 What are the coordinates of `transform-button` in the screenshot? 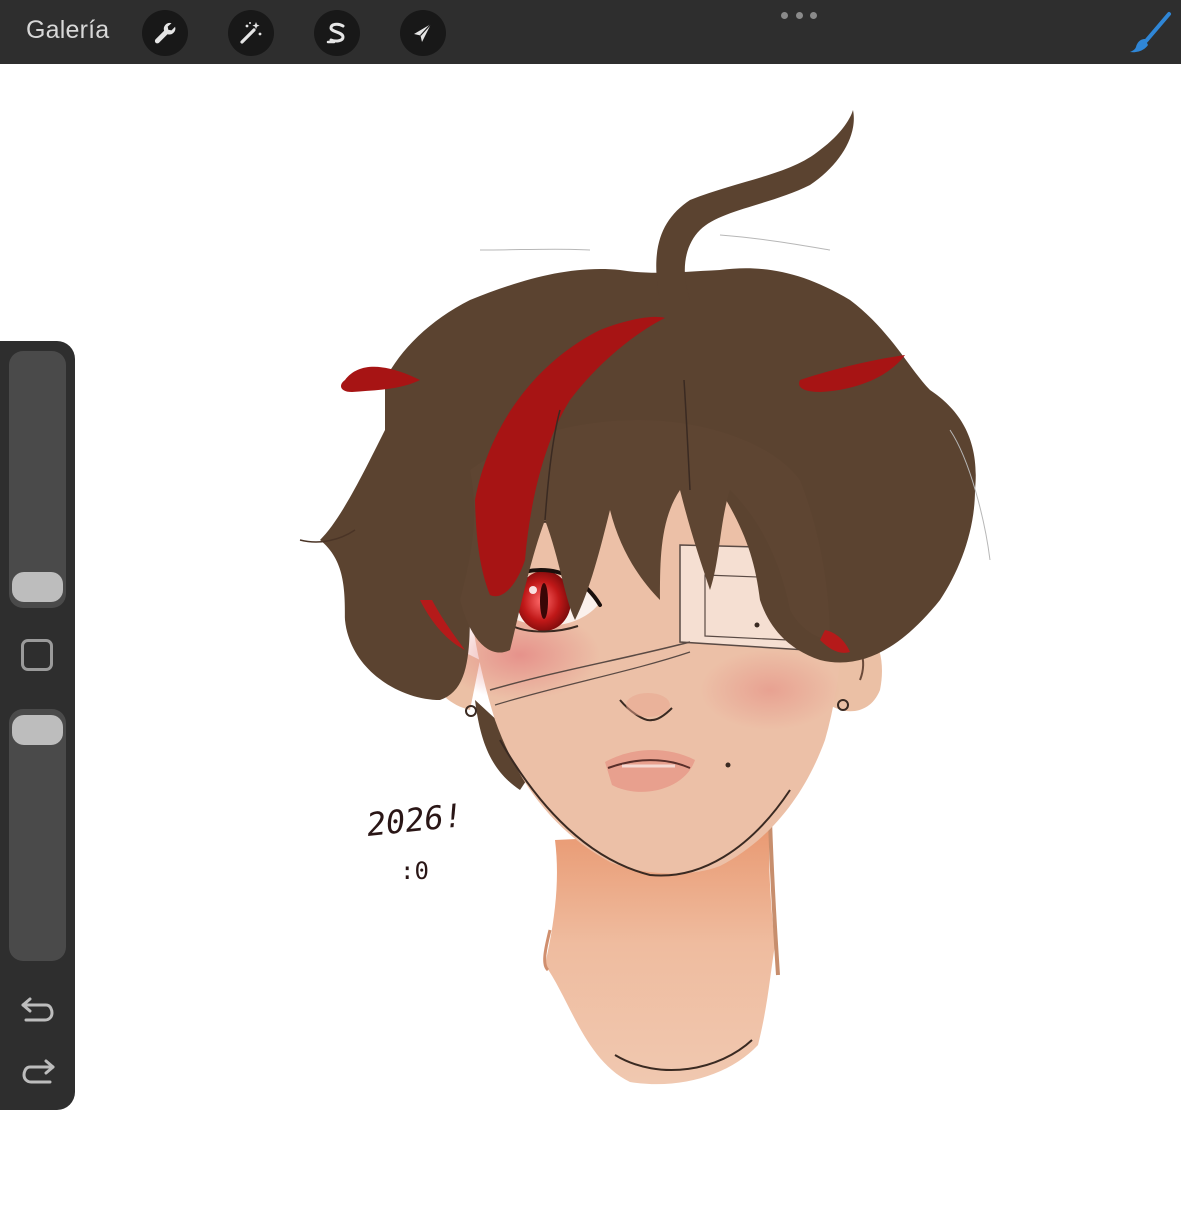 It's located at (423, 33).